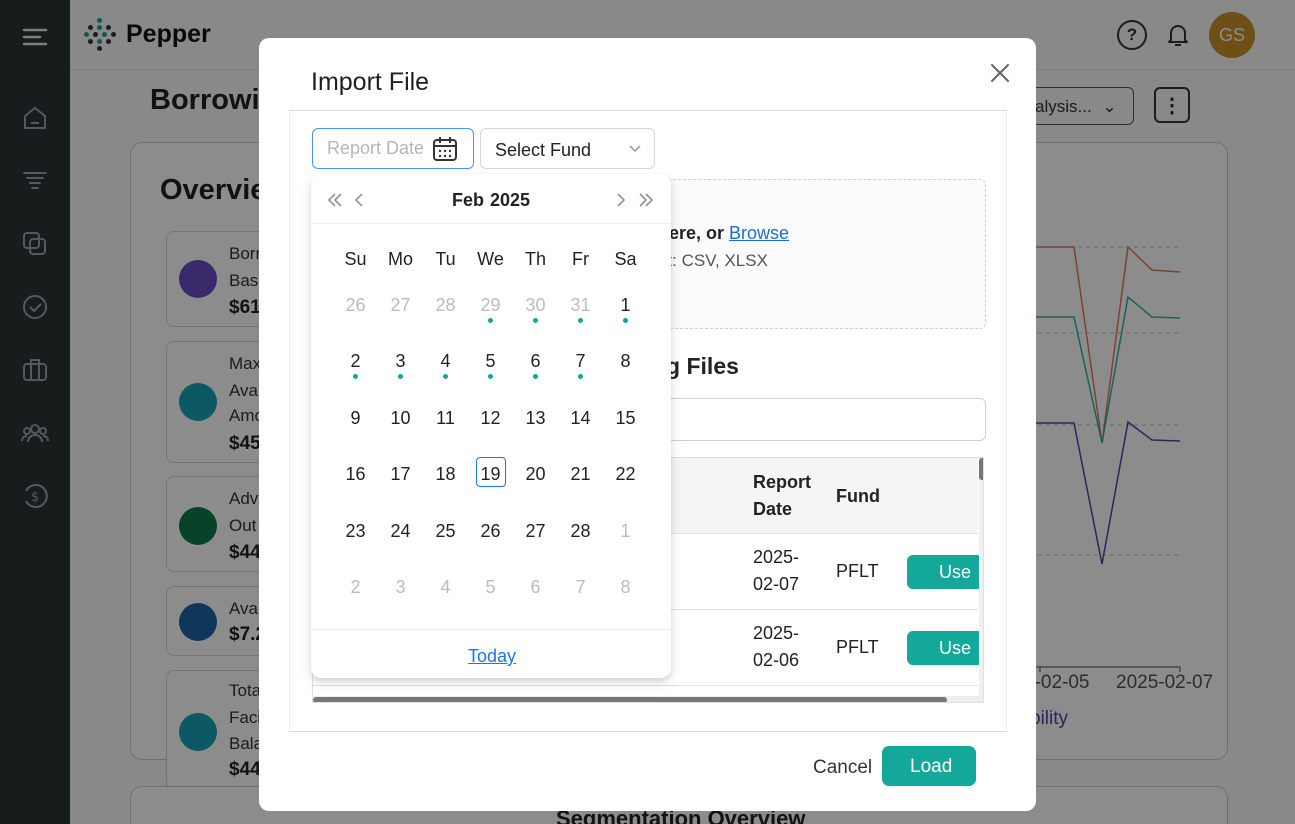 The height and width of the screenshot is (824, 1295). Describe the element at coordinates (490, 259) in the screenshot. I see `weekday-label: We` at that location.